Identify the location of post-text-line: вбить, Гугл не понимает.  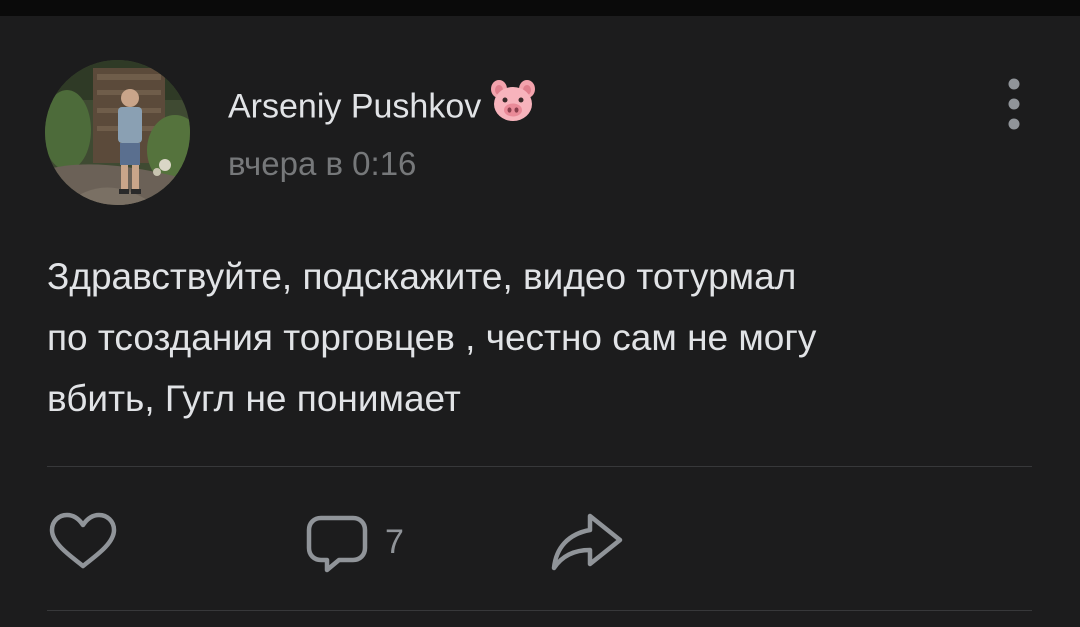
(254, 398).